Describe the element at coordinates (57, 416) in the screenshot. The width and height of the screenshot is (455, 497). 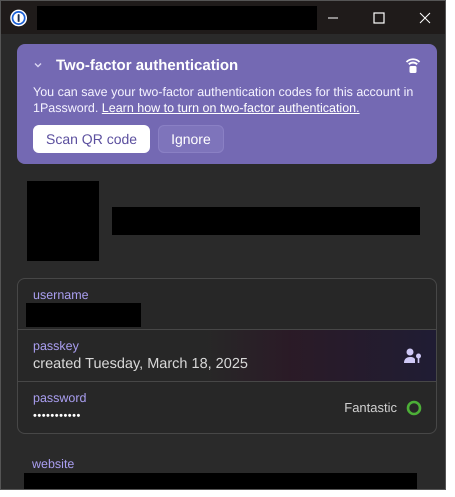
I see `password-dots: •••••••••••` at that location.